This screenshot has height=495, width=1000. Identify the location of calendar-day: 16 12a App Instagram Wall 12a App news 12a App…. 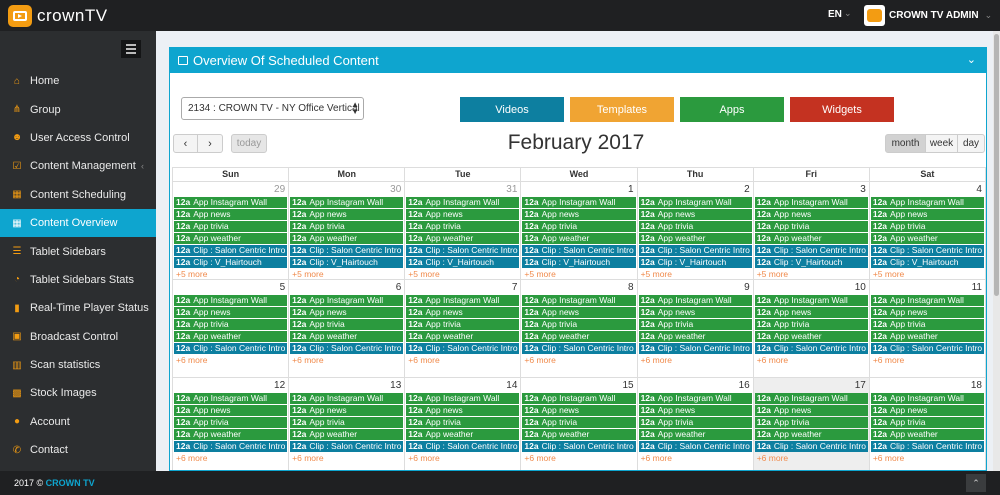
(696, 424).